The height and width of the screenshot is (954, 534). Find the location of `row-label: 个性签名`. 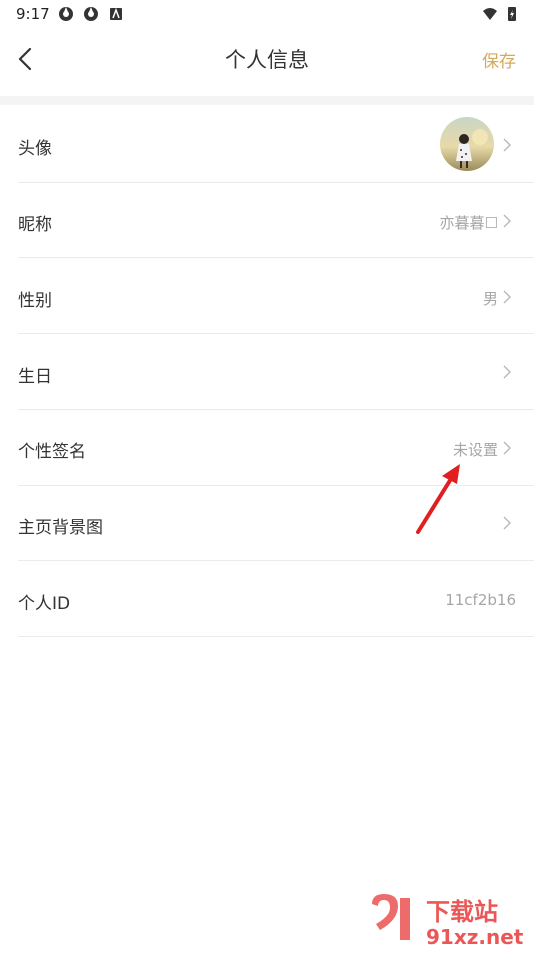

row-label: 个性签名 is located at coordinates (52, 452).